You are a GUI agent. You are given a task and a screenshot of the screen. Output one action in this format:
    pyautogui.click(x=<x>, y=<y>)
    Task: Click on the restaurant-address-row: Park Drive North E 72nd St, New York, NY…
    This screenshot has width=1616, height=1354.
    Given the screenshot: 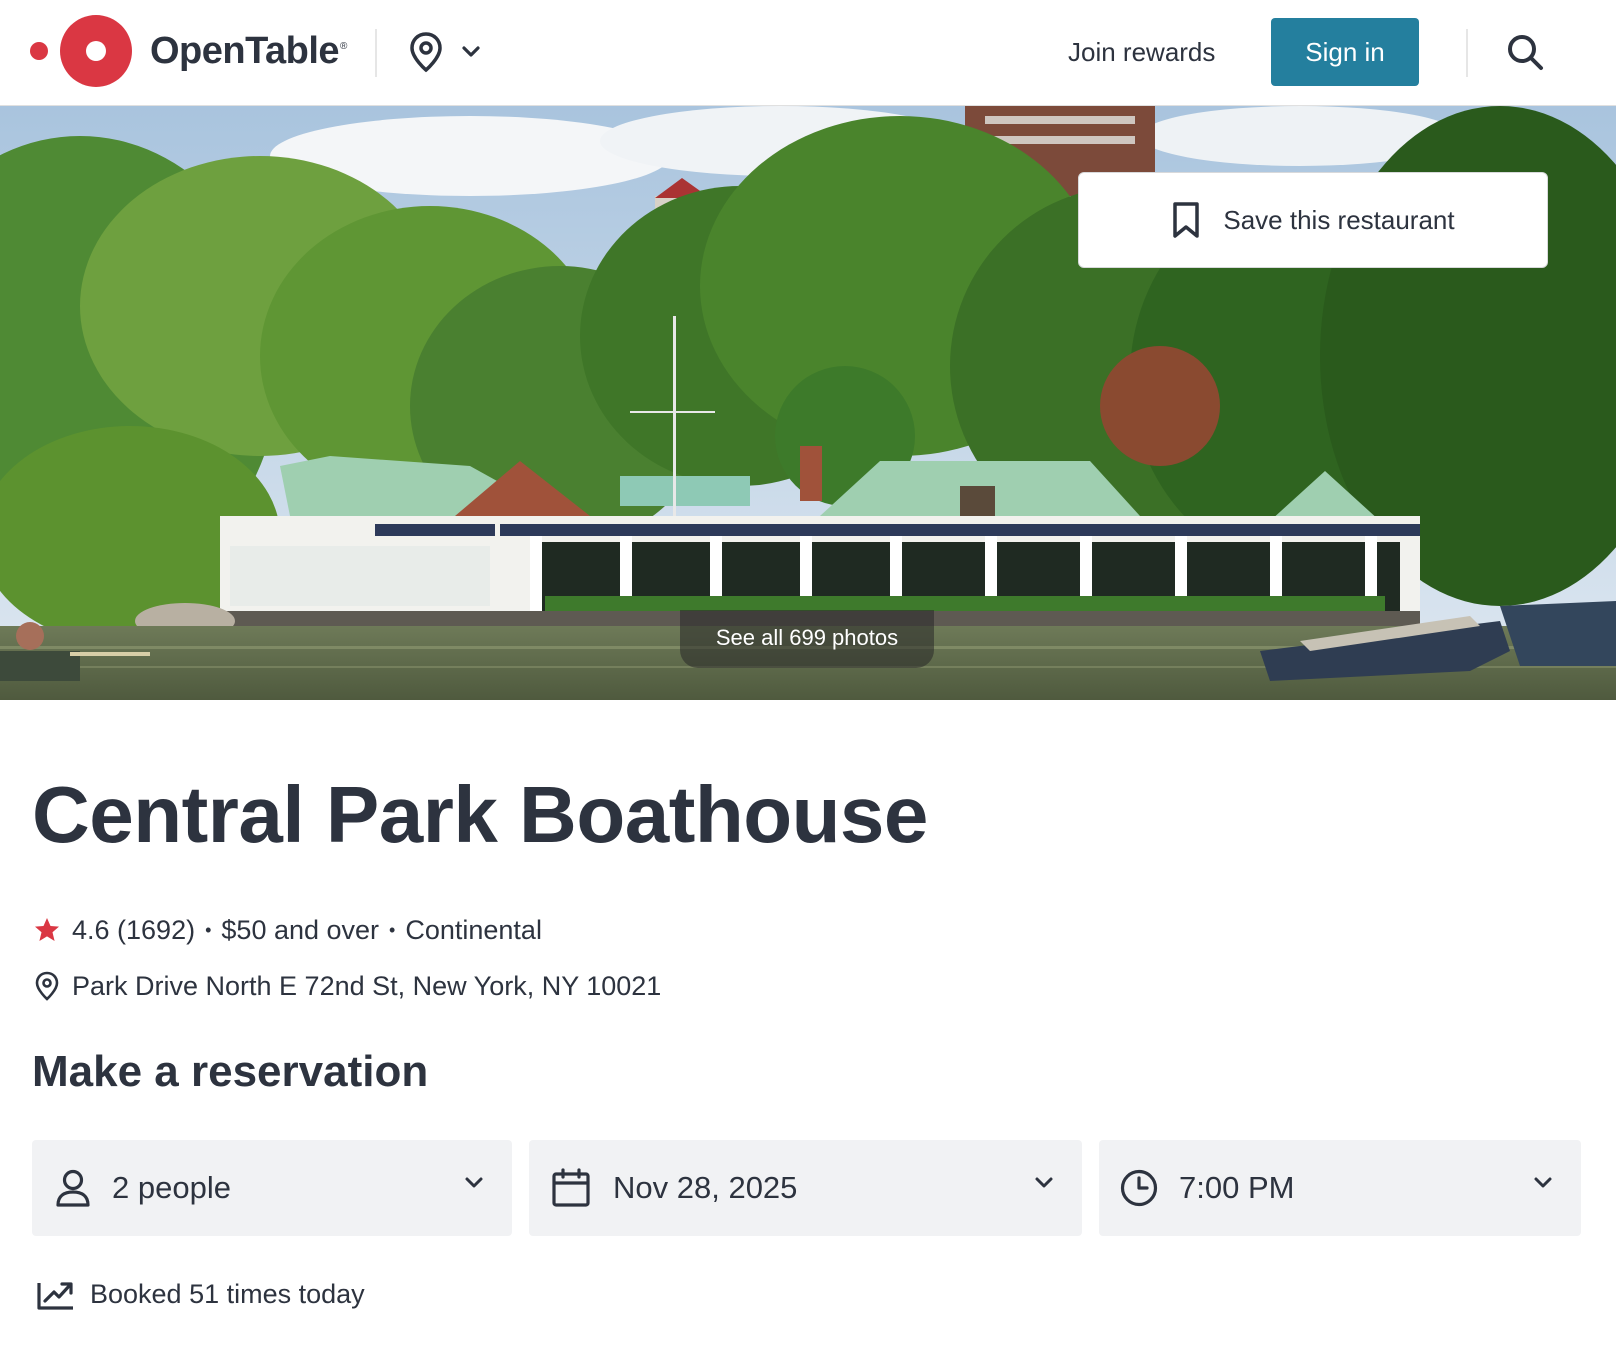 What is the action you would take?
    pyautogui.click(x=347, y=986)
    